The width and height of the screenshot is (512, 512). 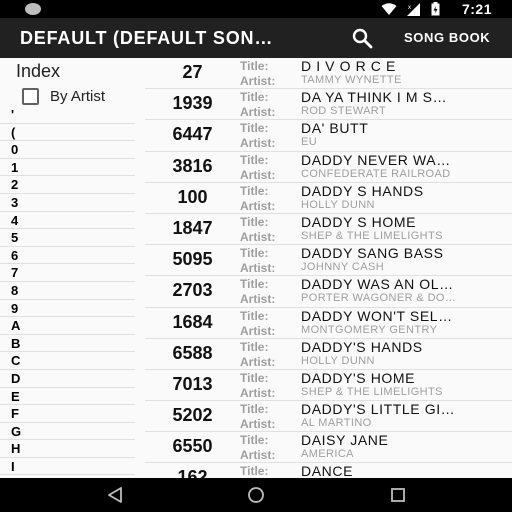 I want to click on song-number: 100, so click(x=192, y=196).